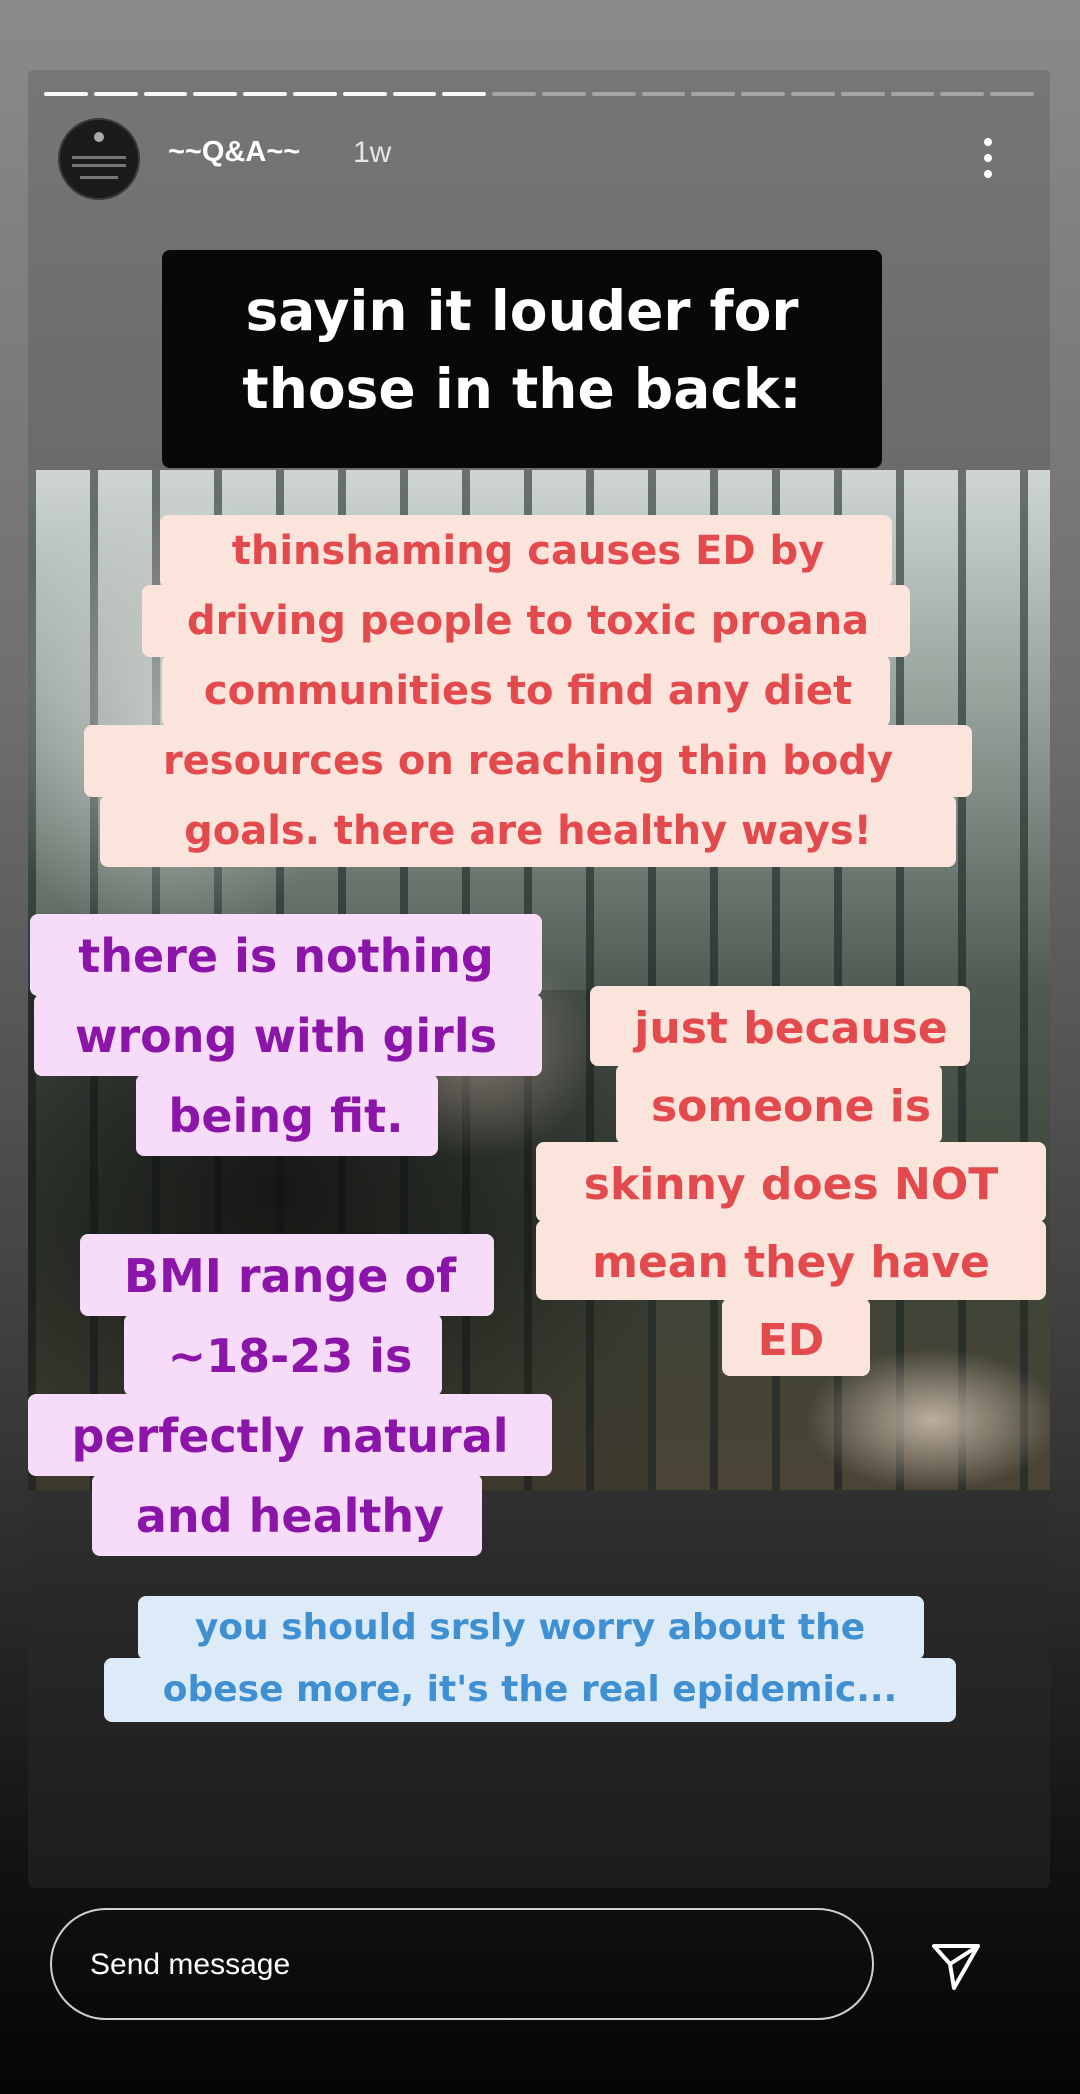 This screenshot has width=1080, height=2094. Describe the element at coordinates (528, 831) in the screenshot. I see `thin-line: goals. there are healthy ways!` at that location.